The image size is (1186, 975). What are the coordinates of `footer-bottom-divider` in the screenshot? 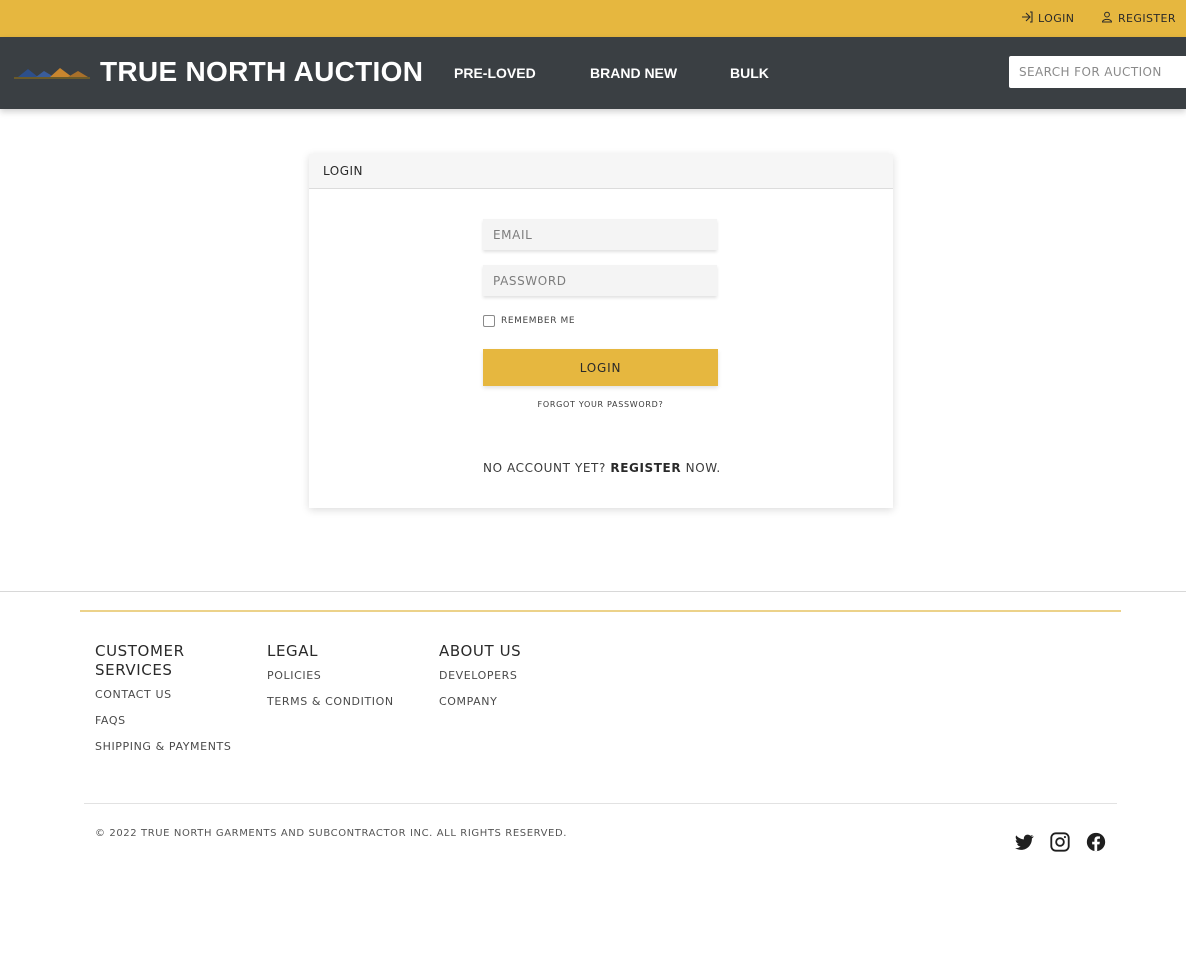 It's located at (600, 803).